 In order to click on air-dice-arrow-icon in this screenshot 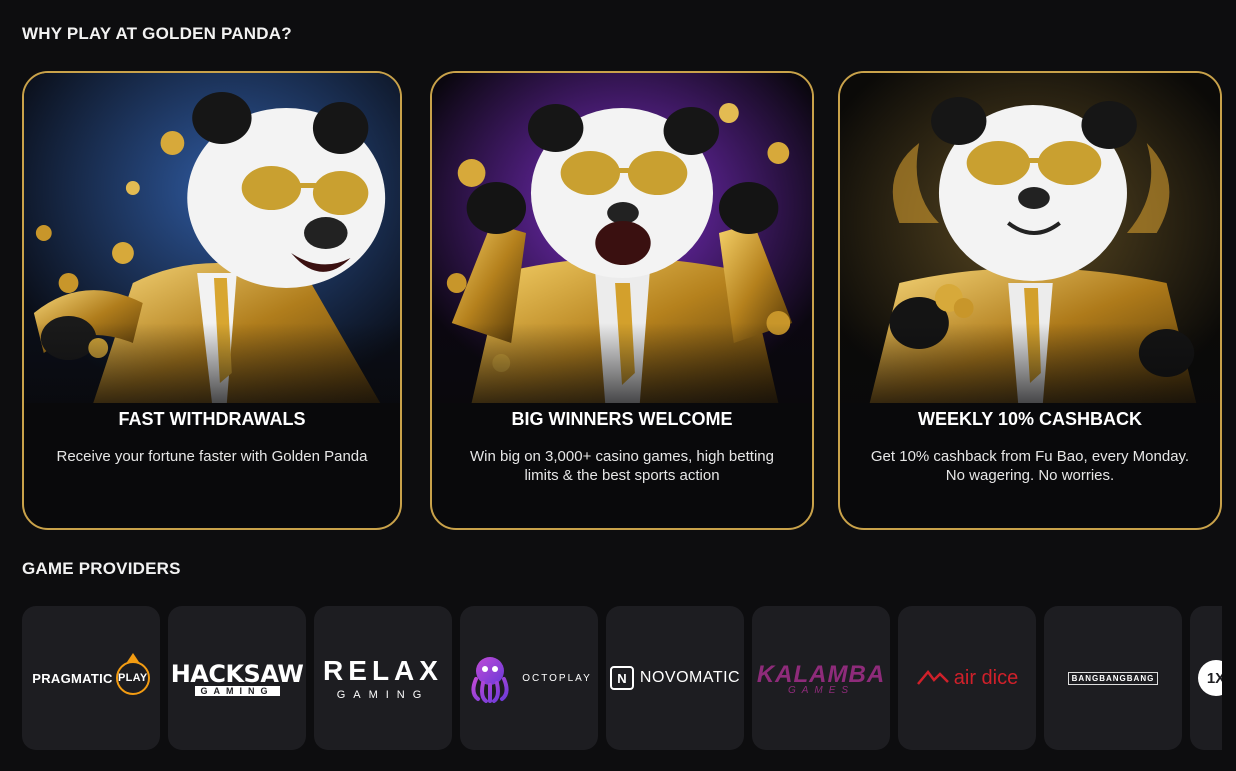, I will do `click(932, 677)`.